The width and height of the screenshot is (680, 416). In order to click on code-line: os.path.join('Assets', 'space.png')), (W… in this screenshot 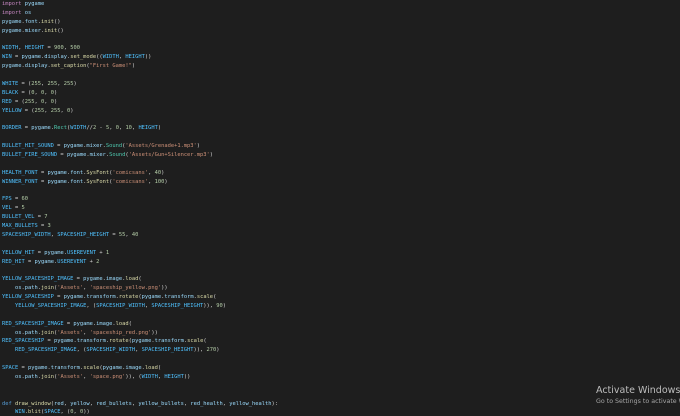, I will do `click(102, 376)`.